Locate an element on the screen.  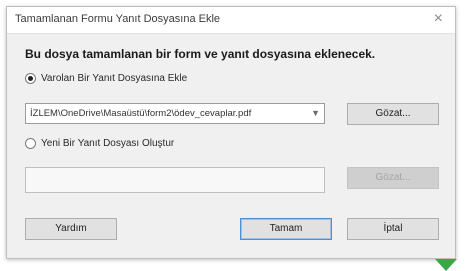
radio-selected-dot is located at coordinates (30, 78).